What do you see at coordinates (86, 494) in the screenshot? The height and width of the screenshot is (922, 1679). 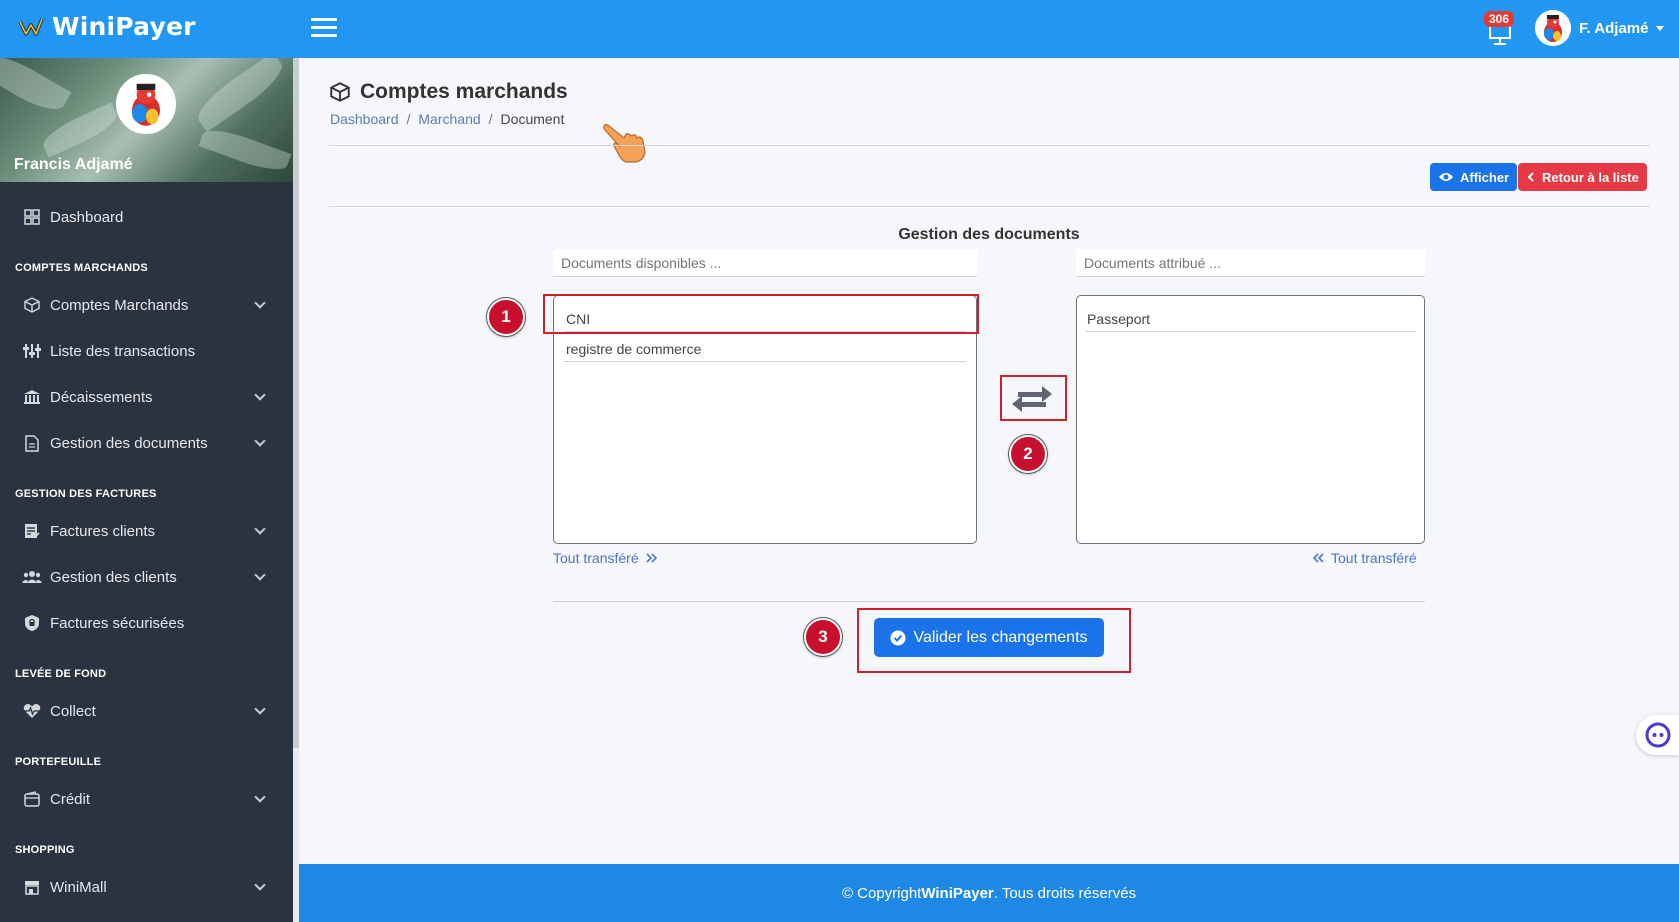 I see `sidebar-section-factures: GESTION DES FACTURES` at bounding box center [86, 494].